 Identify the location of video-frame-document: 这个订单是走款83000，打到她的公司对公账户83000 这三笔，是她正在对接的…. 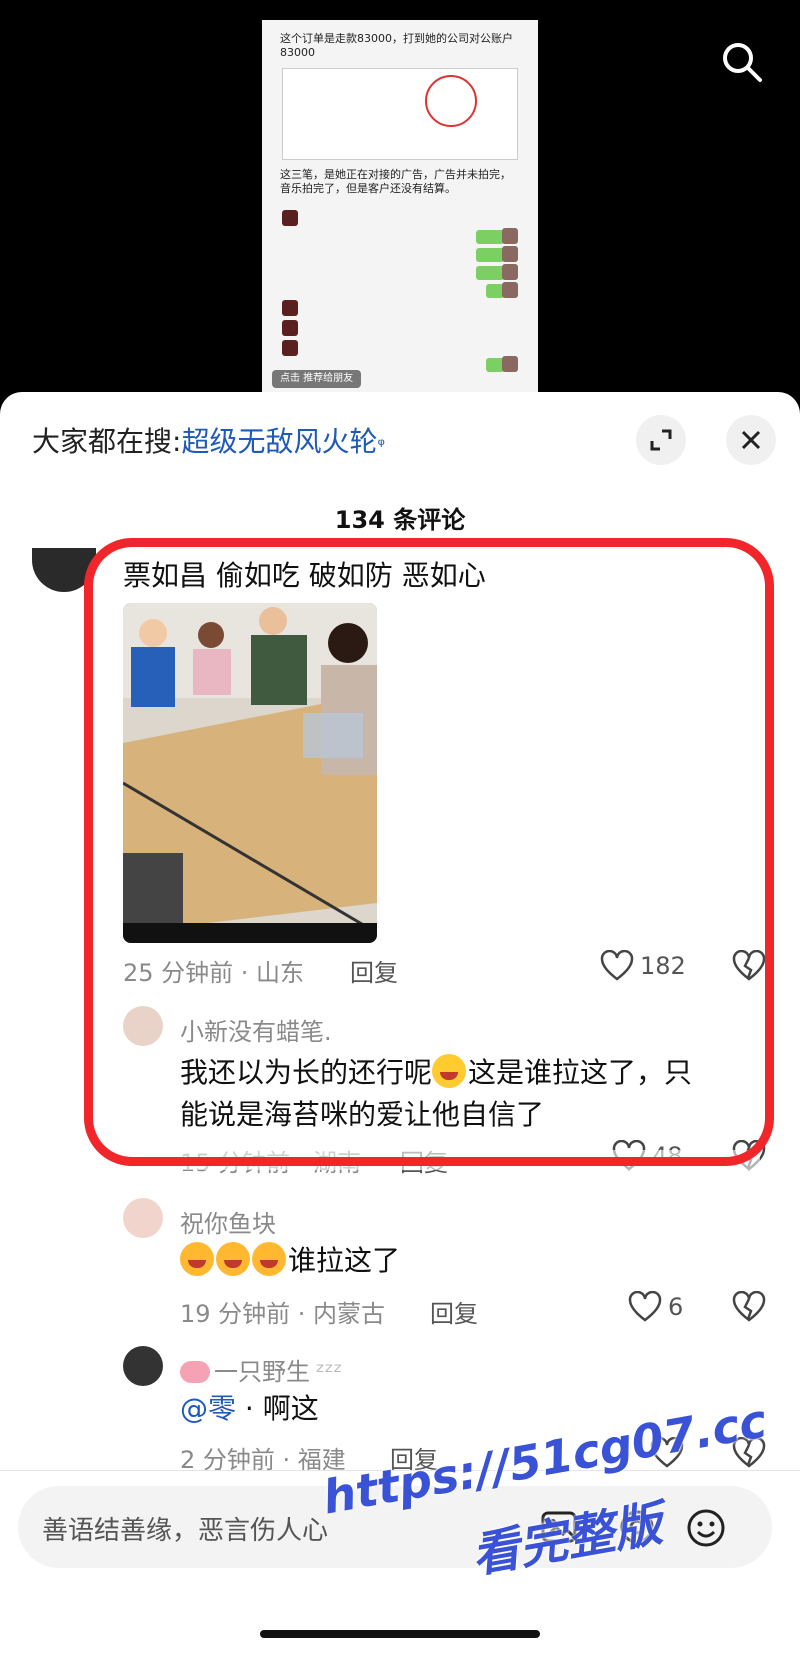
(400, 206).